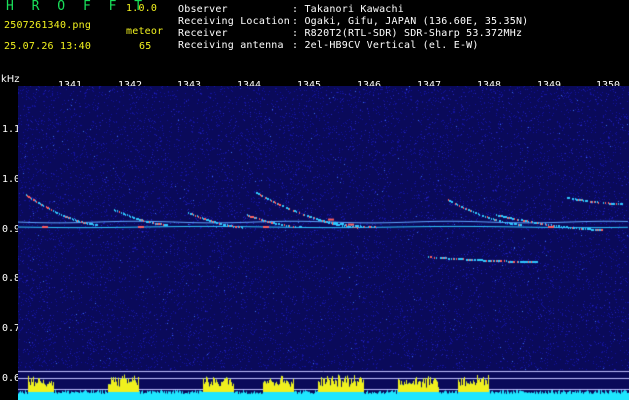  Describe the element at coordinates (234, 21) in the screenshot. I see `location-label: Receiving Location` at that location.